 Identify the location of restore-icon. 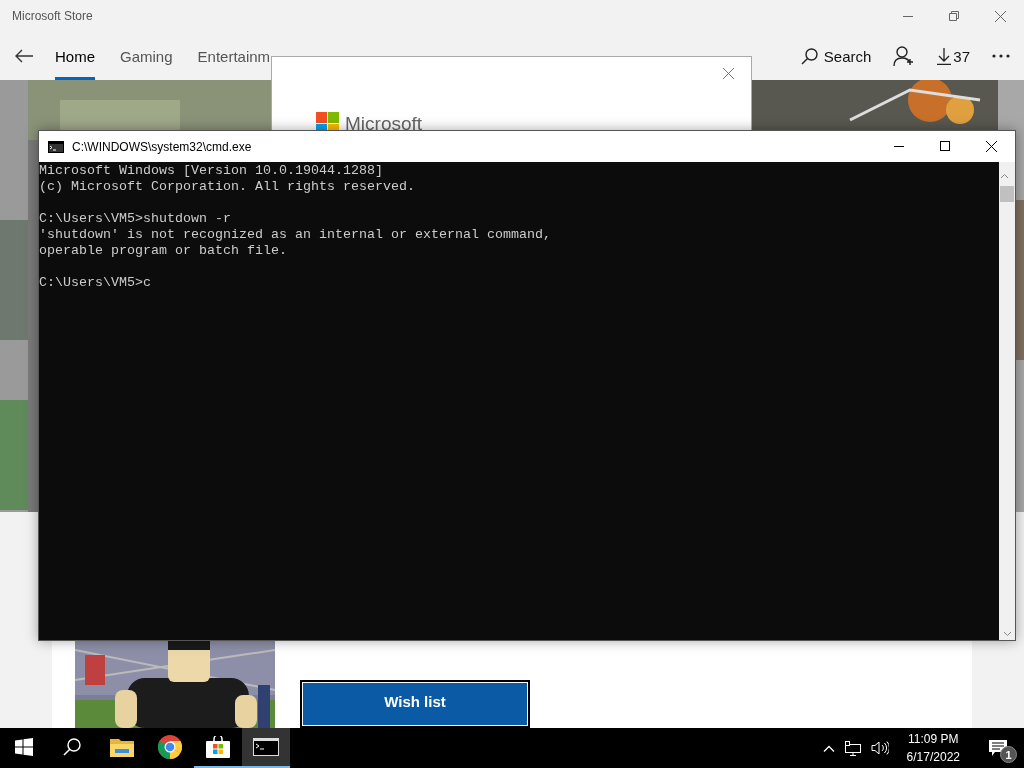
(954, 15).